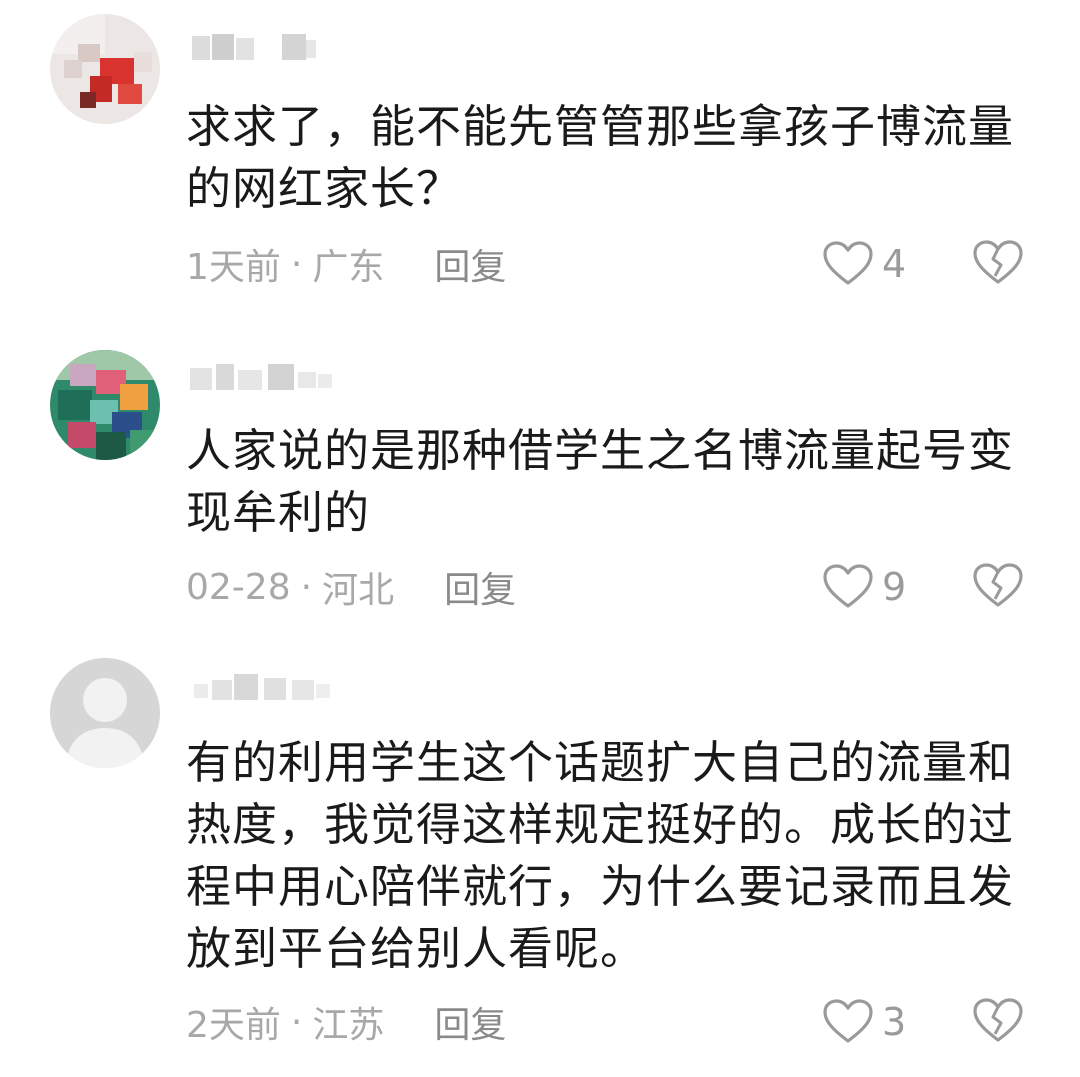  I want to click on comment-meta: 2天前 · 江苏 回复, so click(346, 1022).